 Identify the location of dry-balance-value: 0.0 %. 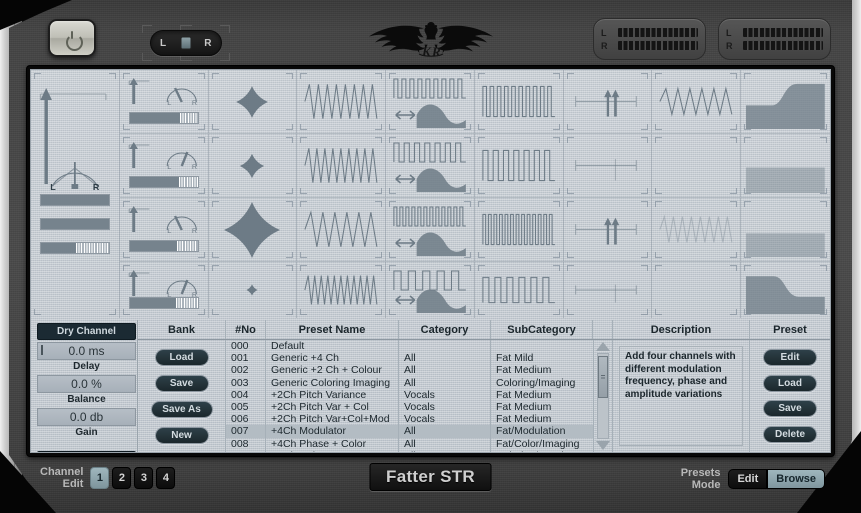
(86, 384).